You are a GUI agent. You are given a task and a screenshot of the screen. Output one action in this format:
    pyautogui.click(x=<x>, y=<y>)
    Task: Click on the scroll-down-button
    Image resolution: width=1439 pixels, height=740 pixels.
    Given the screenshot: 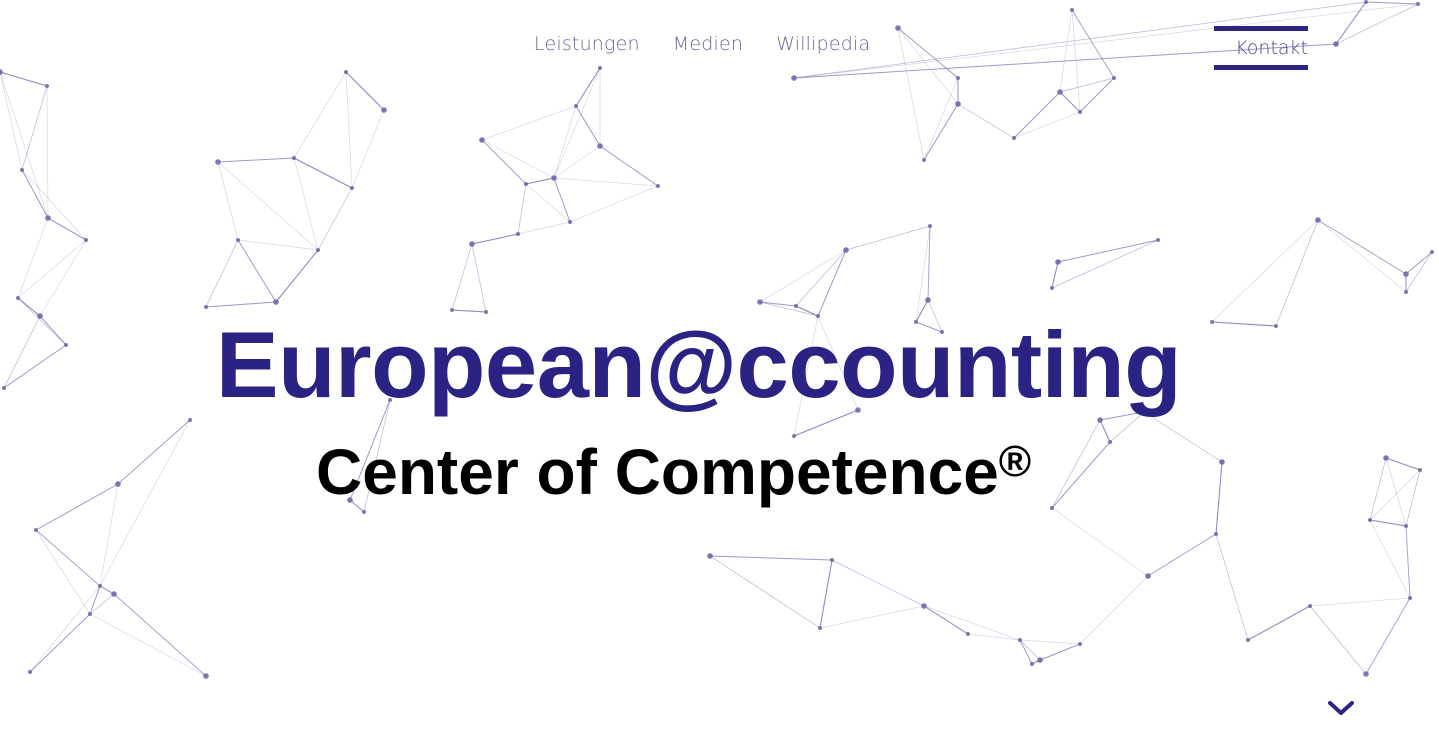 What is the action you would take?
    pyautogui.click(x=1341, y=708)
    